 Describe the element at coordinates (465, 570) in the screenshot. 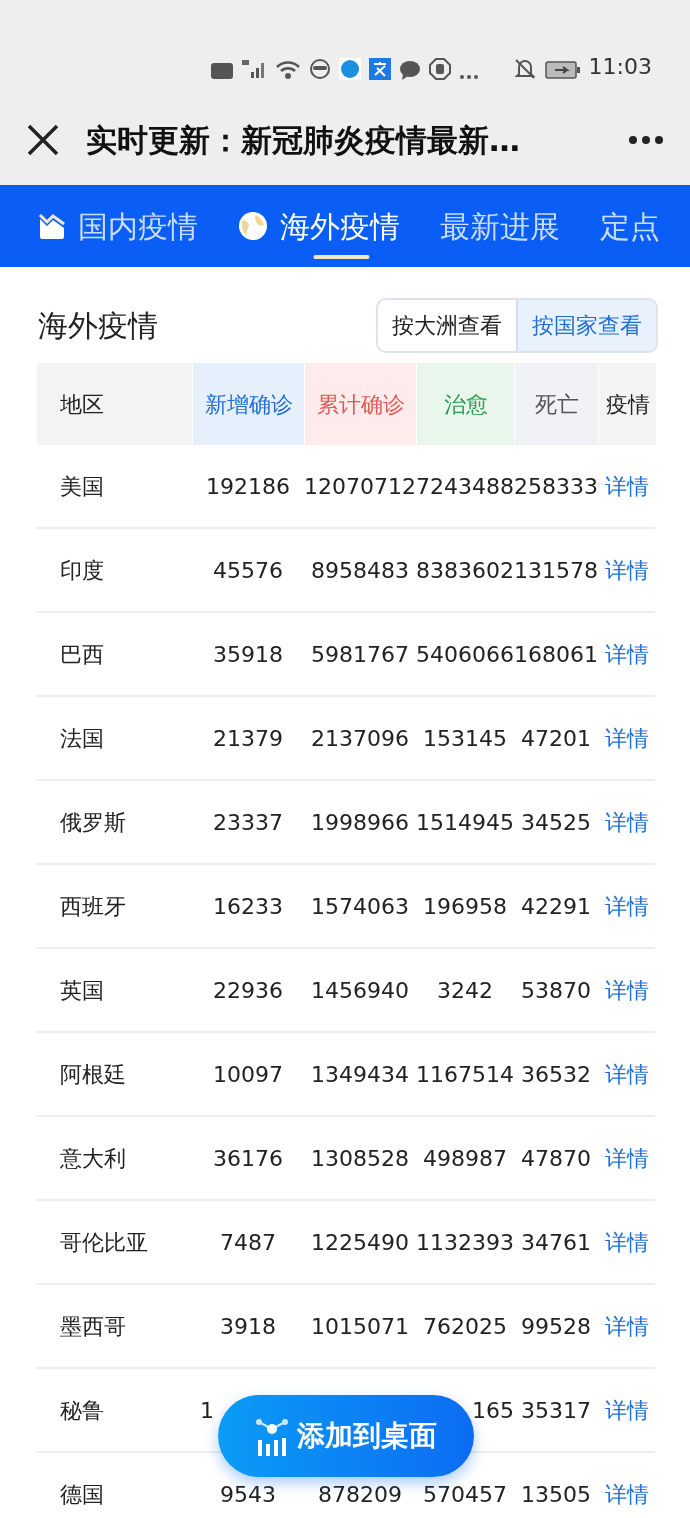

I see `table-cell: 8383602` at that location.